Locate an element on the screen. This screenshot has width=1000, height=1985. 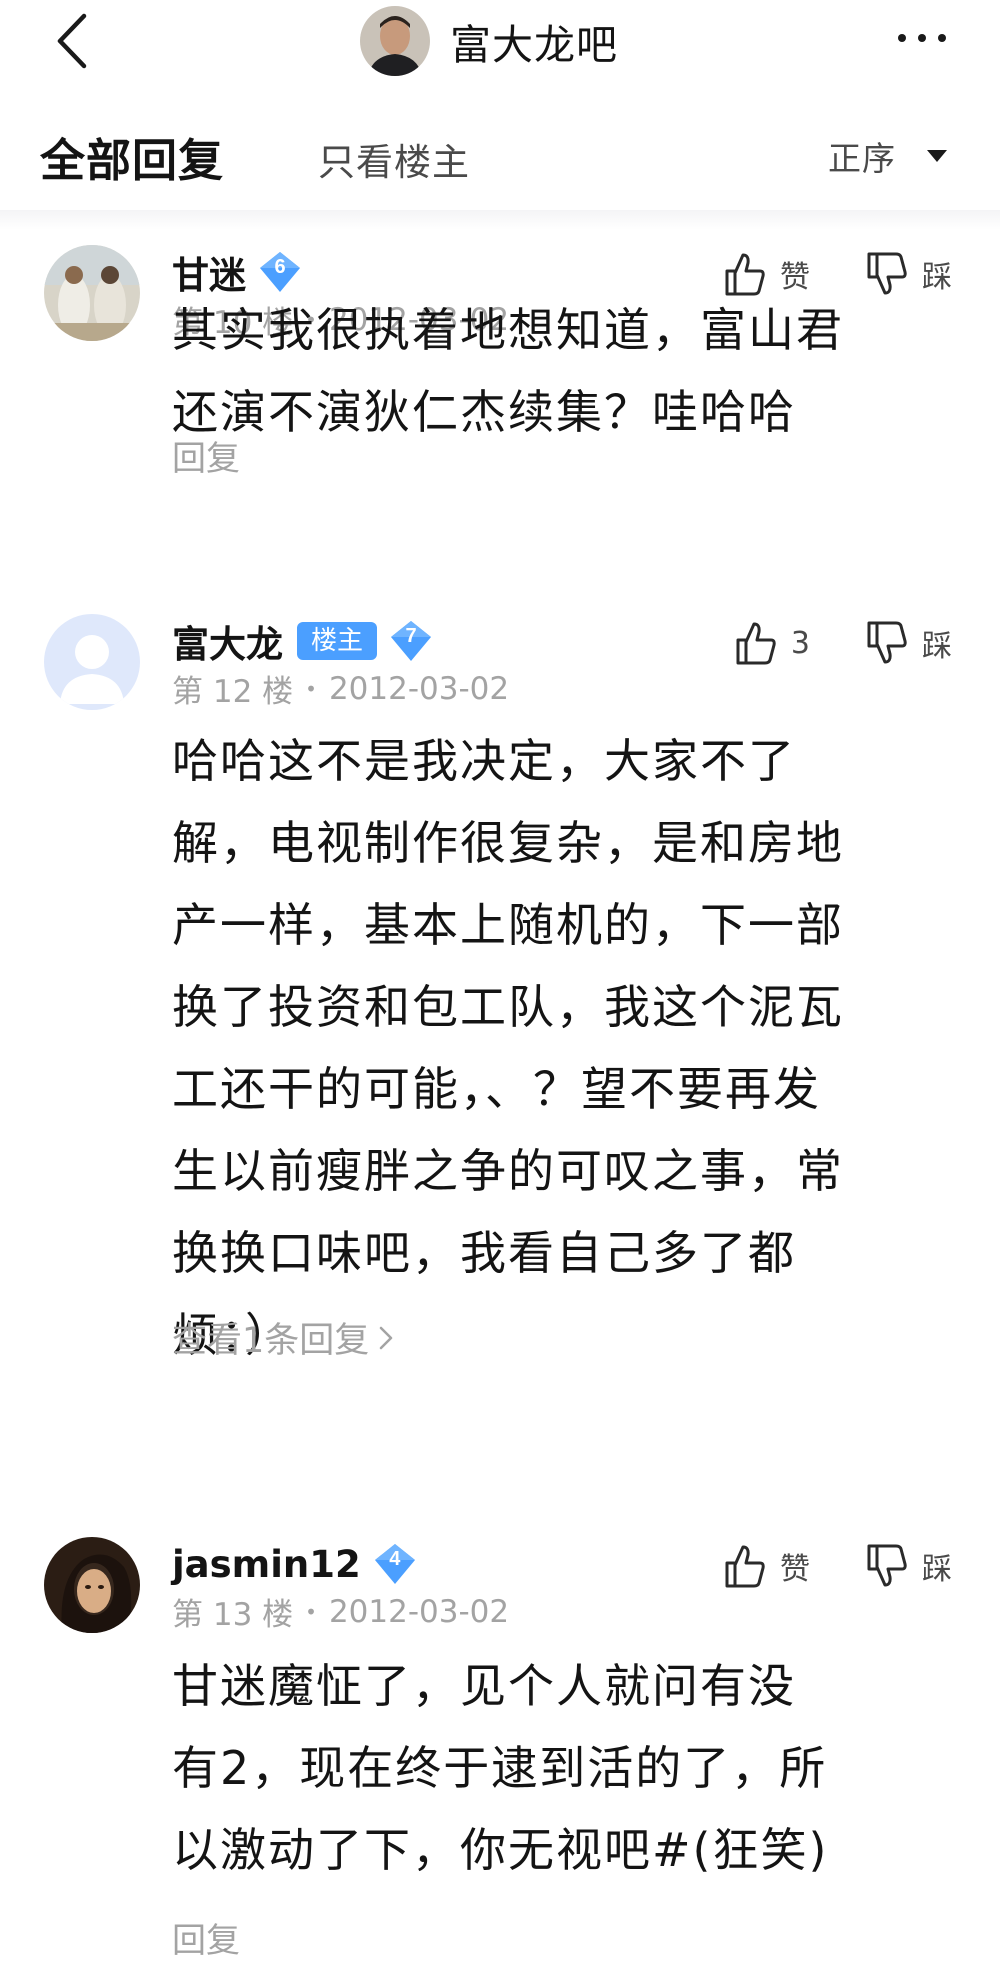
like-button: 3 is located at coordinates (772, 643).